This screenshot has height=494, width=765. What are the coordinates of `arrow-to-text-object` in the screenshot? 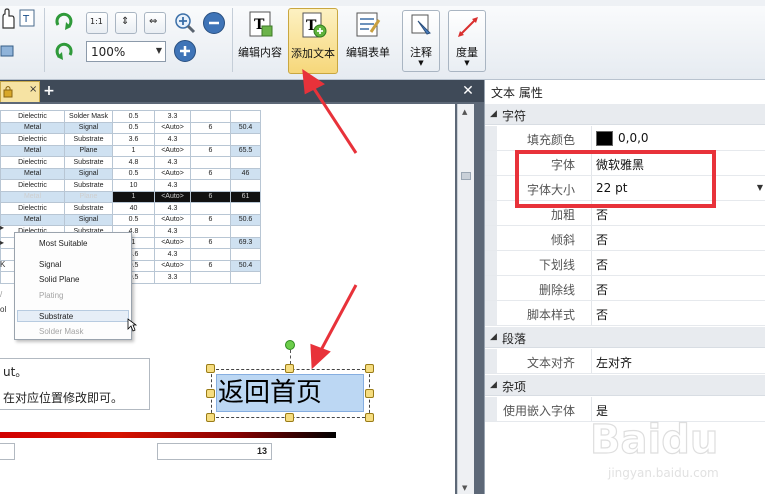 It's located at (334, 327).